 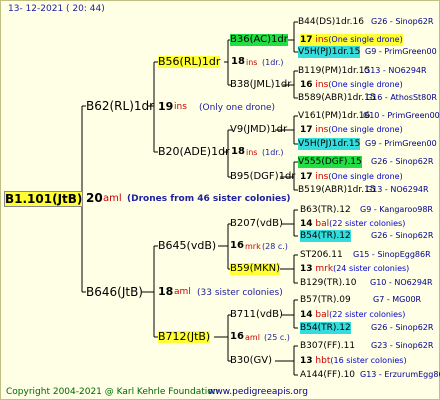 I want to click on gen4-ref: G15 - SinopEgg86R, so click(x=392, y=254).